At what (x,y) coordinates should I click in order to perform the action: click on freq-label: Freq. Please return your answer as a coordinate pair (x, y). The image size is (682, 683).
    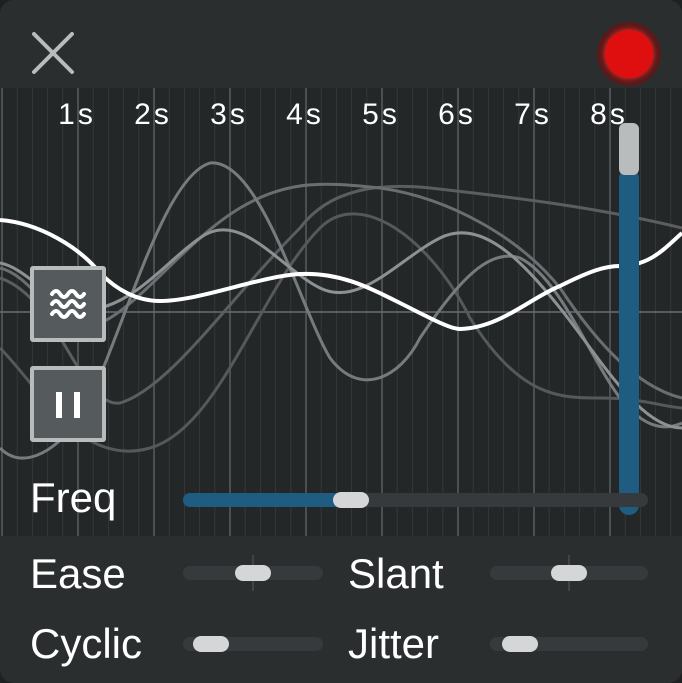
    Looking at the image, I should click on (73, 497).